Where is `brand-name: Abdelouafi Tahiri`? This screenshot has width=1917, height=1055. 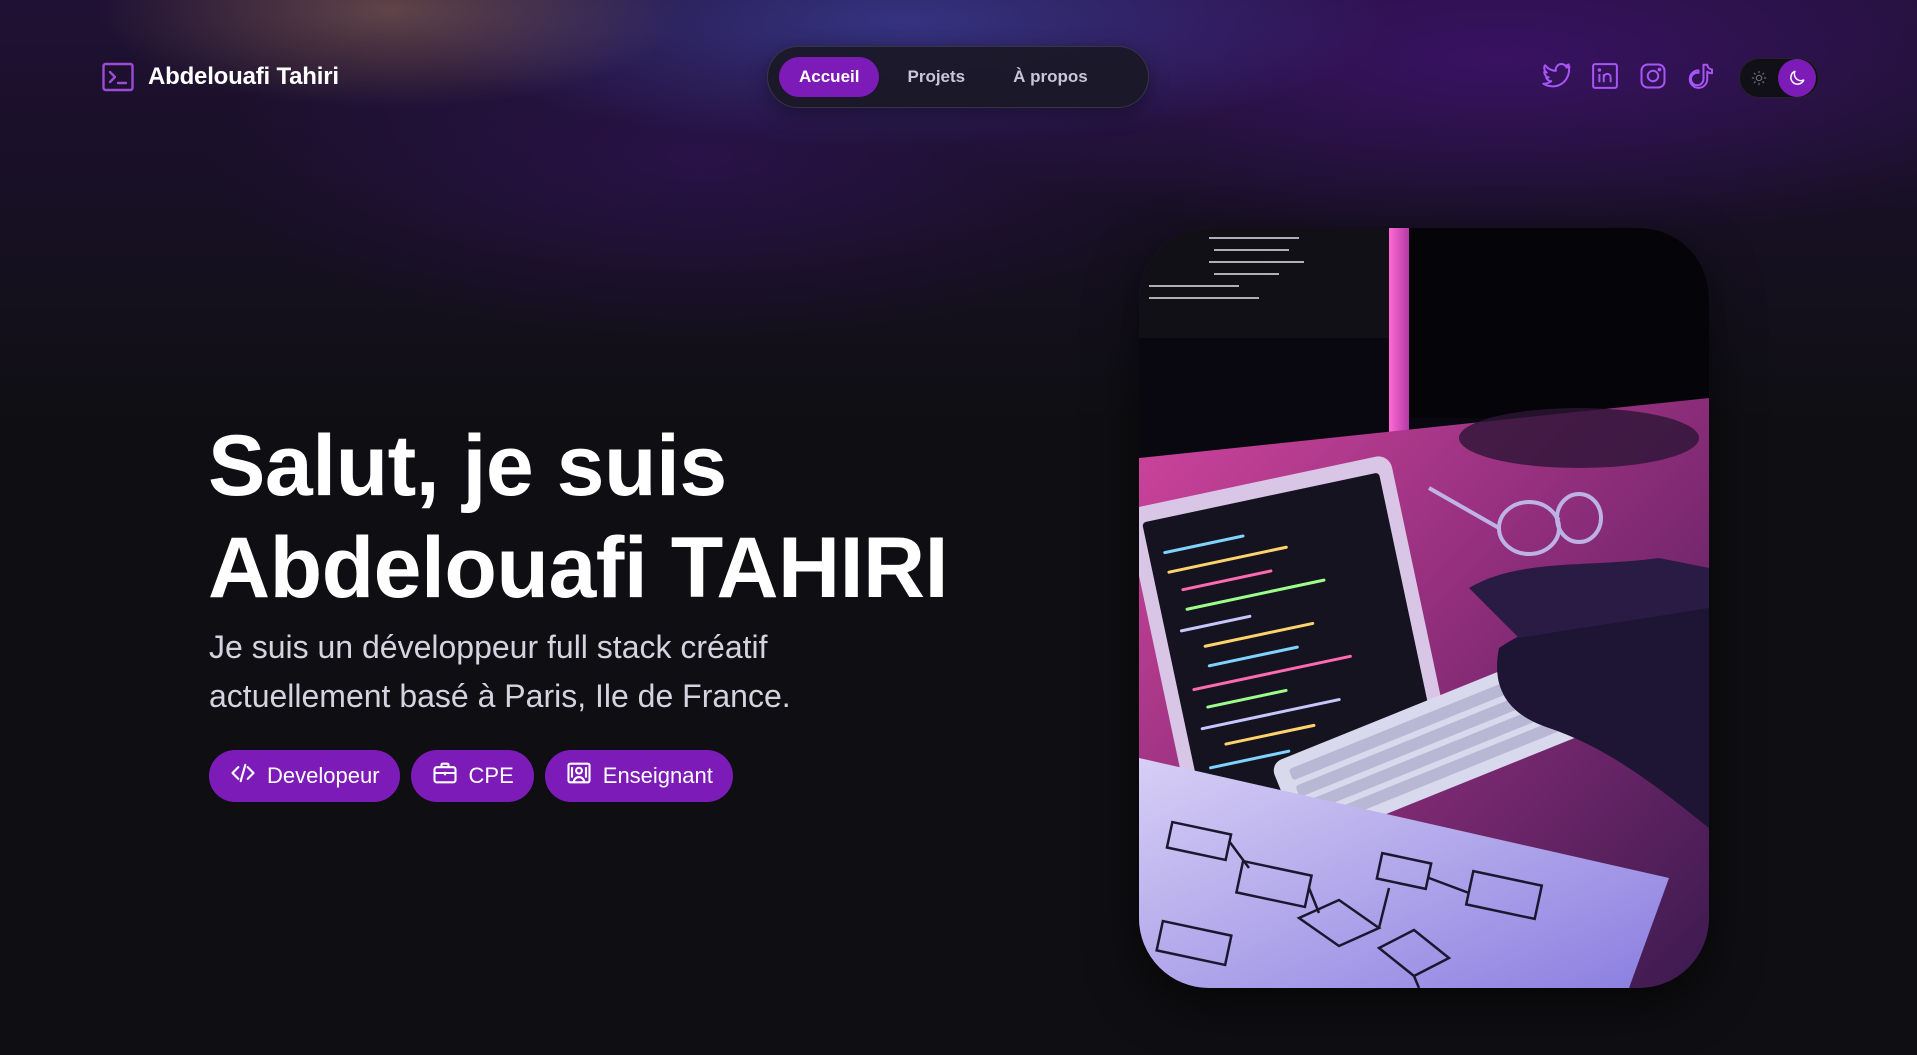
brand-name: Abdelouafi Tahiri is located at coordinates (243, 76).